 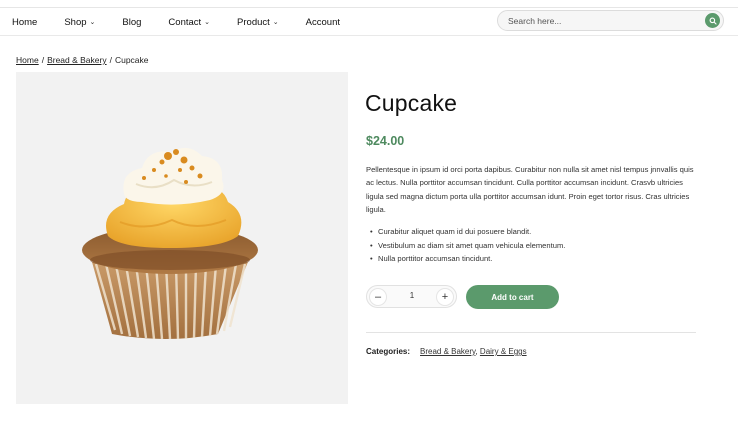 I want to click on breadcrumb: Home / Bread & Bakery / Cupcake, so click(x=82, y=60).